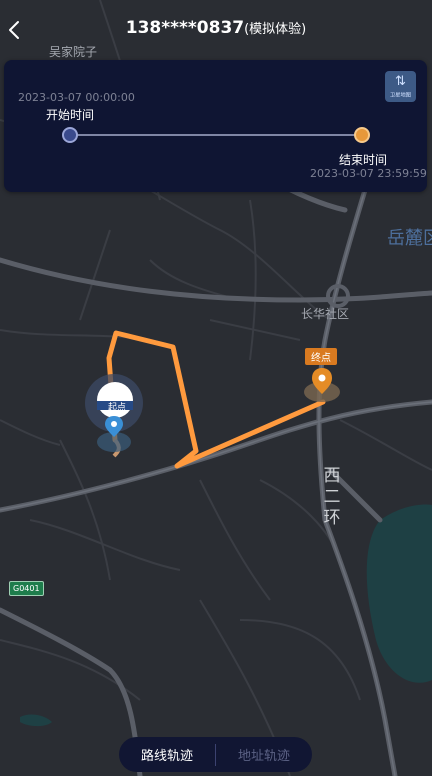  I want to click on start-marker-label: 起点, so click(117, 408).